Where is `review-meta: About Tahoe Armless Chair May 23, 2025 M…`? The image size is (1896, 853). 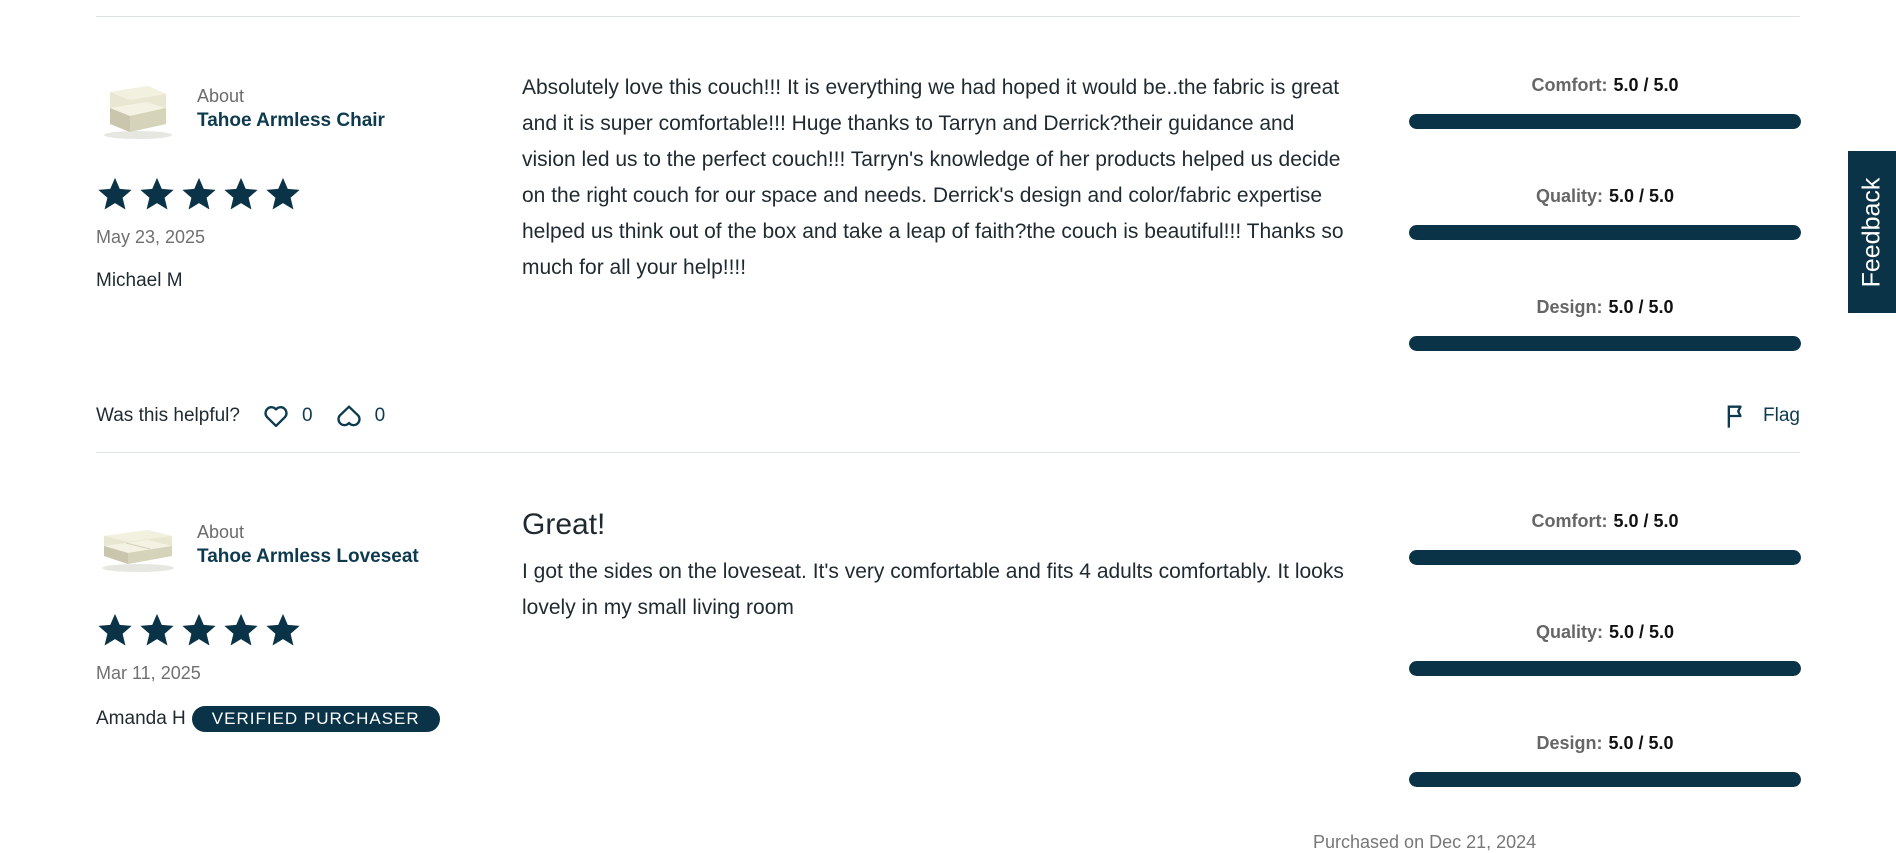
review-meta: About Tahoe Armless Chair May 23, 2025 M… is located at coordinates (286, 180).